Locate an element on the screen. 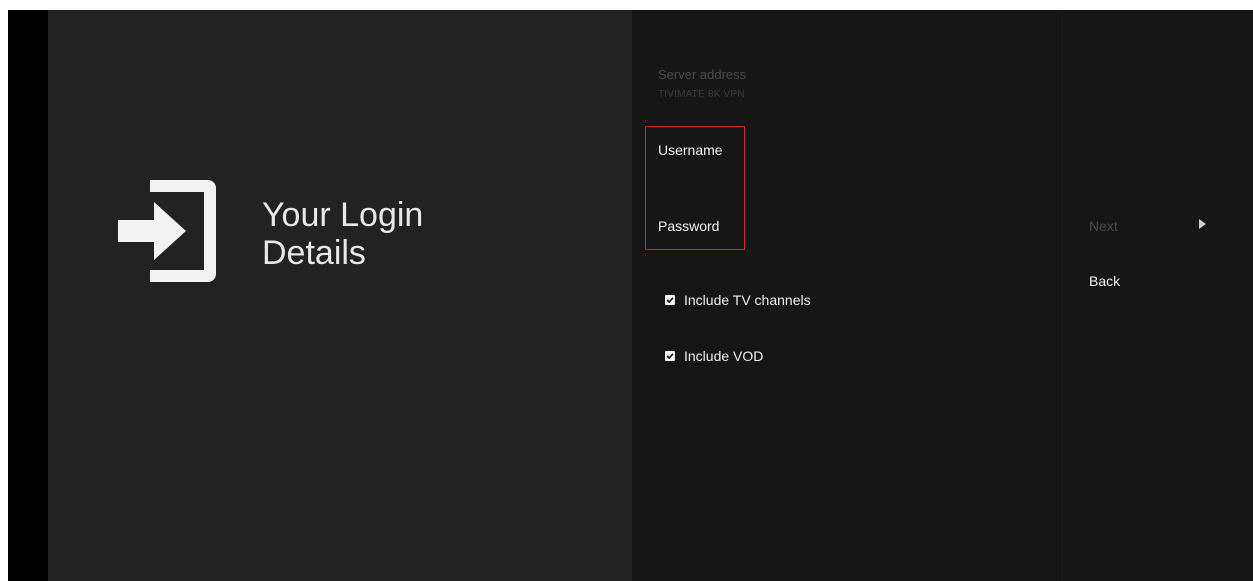 The width and height of the screenshot is (1253, 581). left-edge-strip is located at coordinates (28, 295).